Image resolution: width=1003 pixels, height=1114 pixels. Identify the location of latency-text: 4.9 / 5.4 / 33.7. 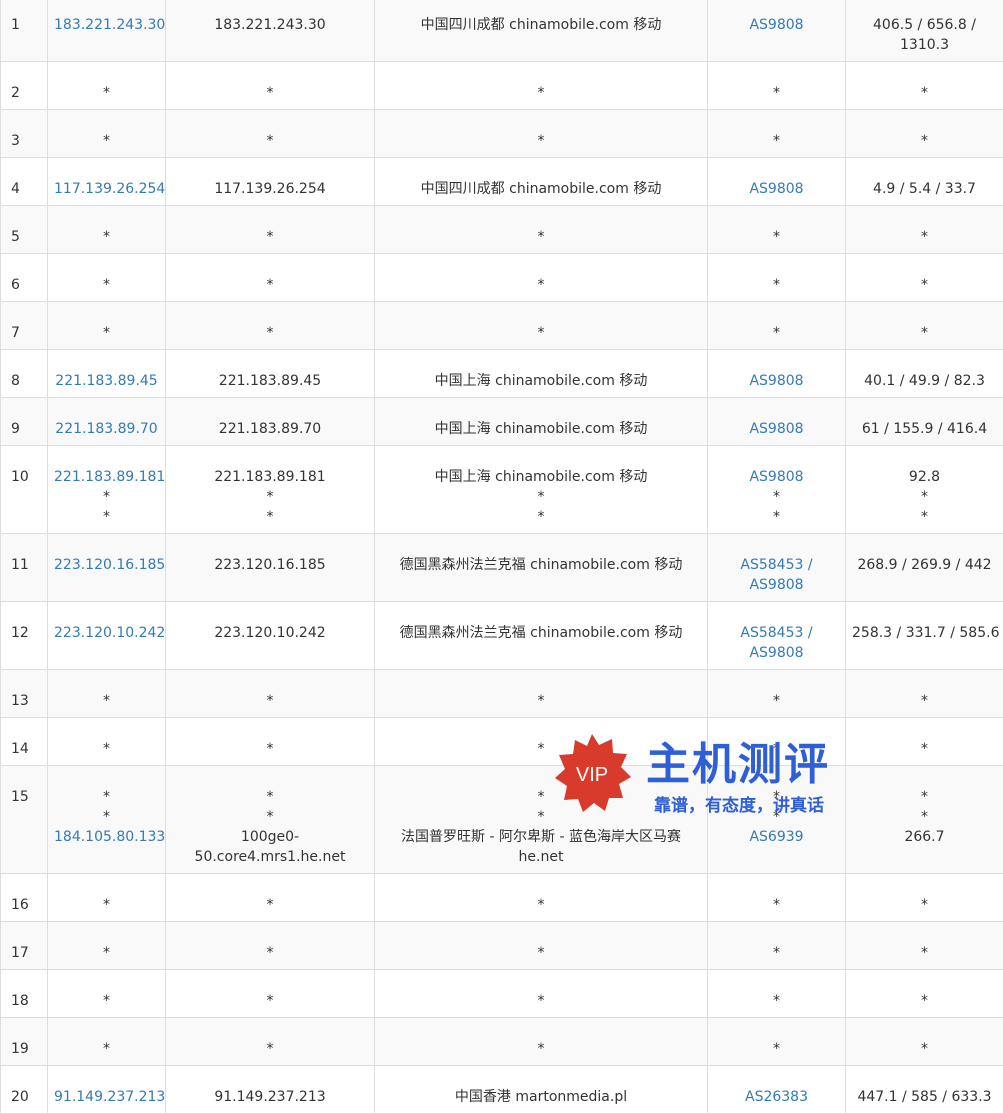
(924, 189).